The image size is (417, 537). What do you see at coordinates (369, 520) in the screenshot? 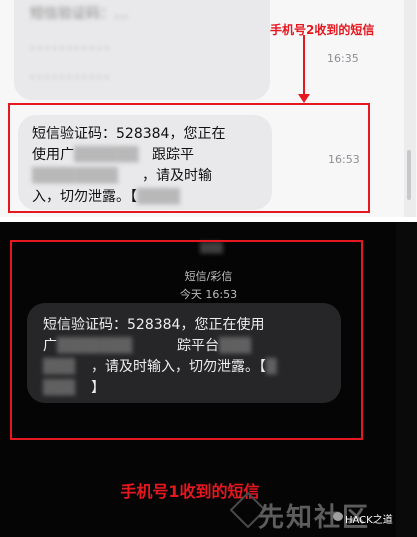
I see `watermark-account: HACK之道` at bounding box center [369, 520].